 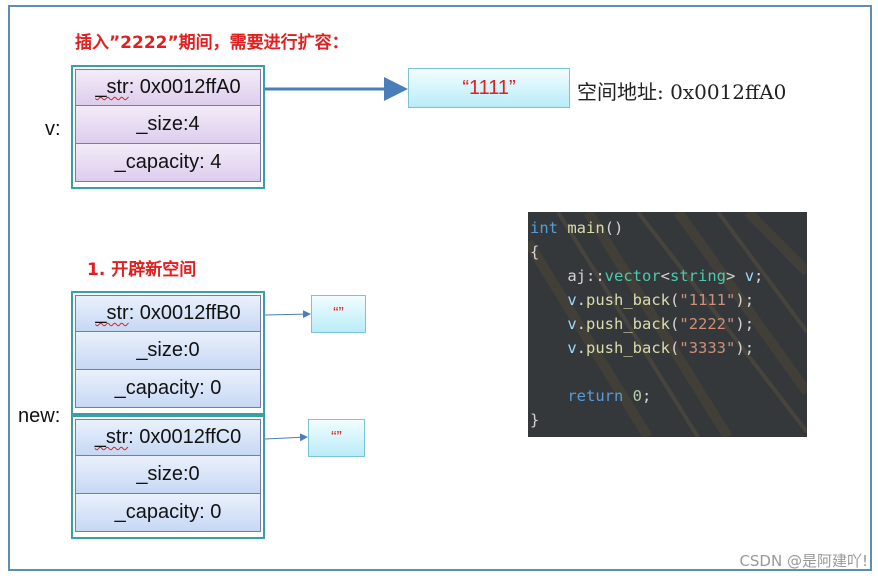 I want to click on code-line: v.push_back("1111");, so click(x=661, y=300).